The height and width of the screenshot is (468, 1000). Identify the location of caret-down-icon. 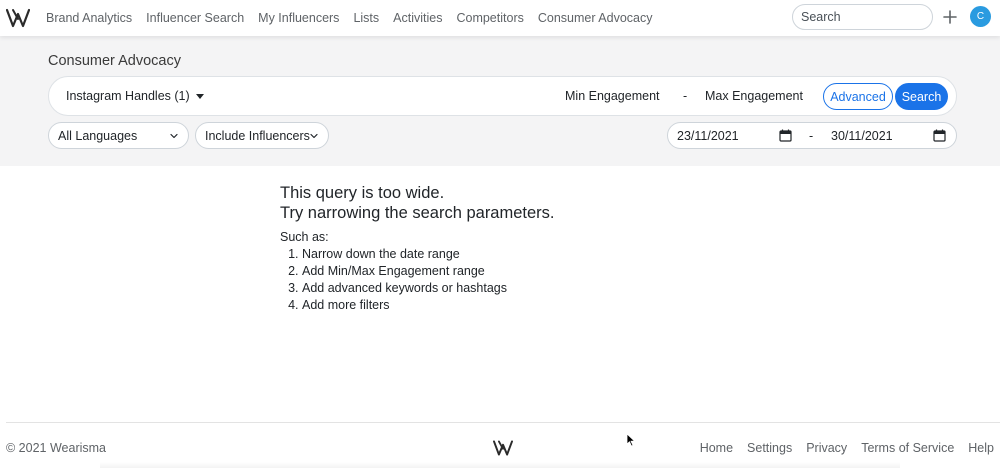
(199, 96).